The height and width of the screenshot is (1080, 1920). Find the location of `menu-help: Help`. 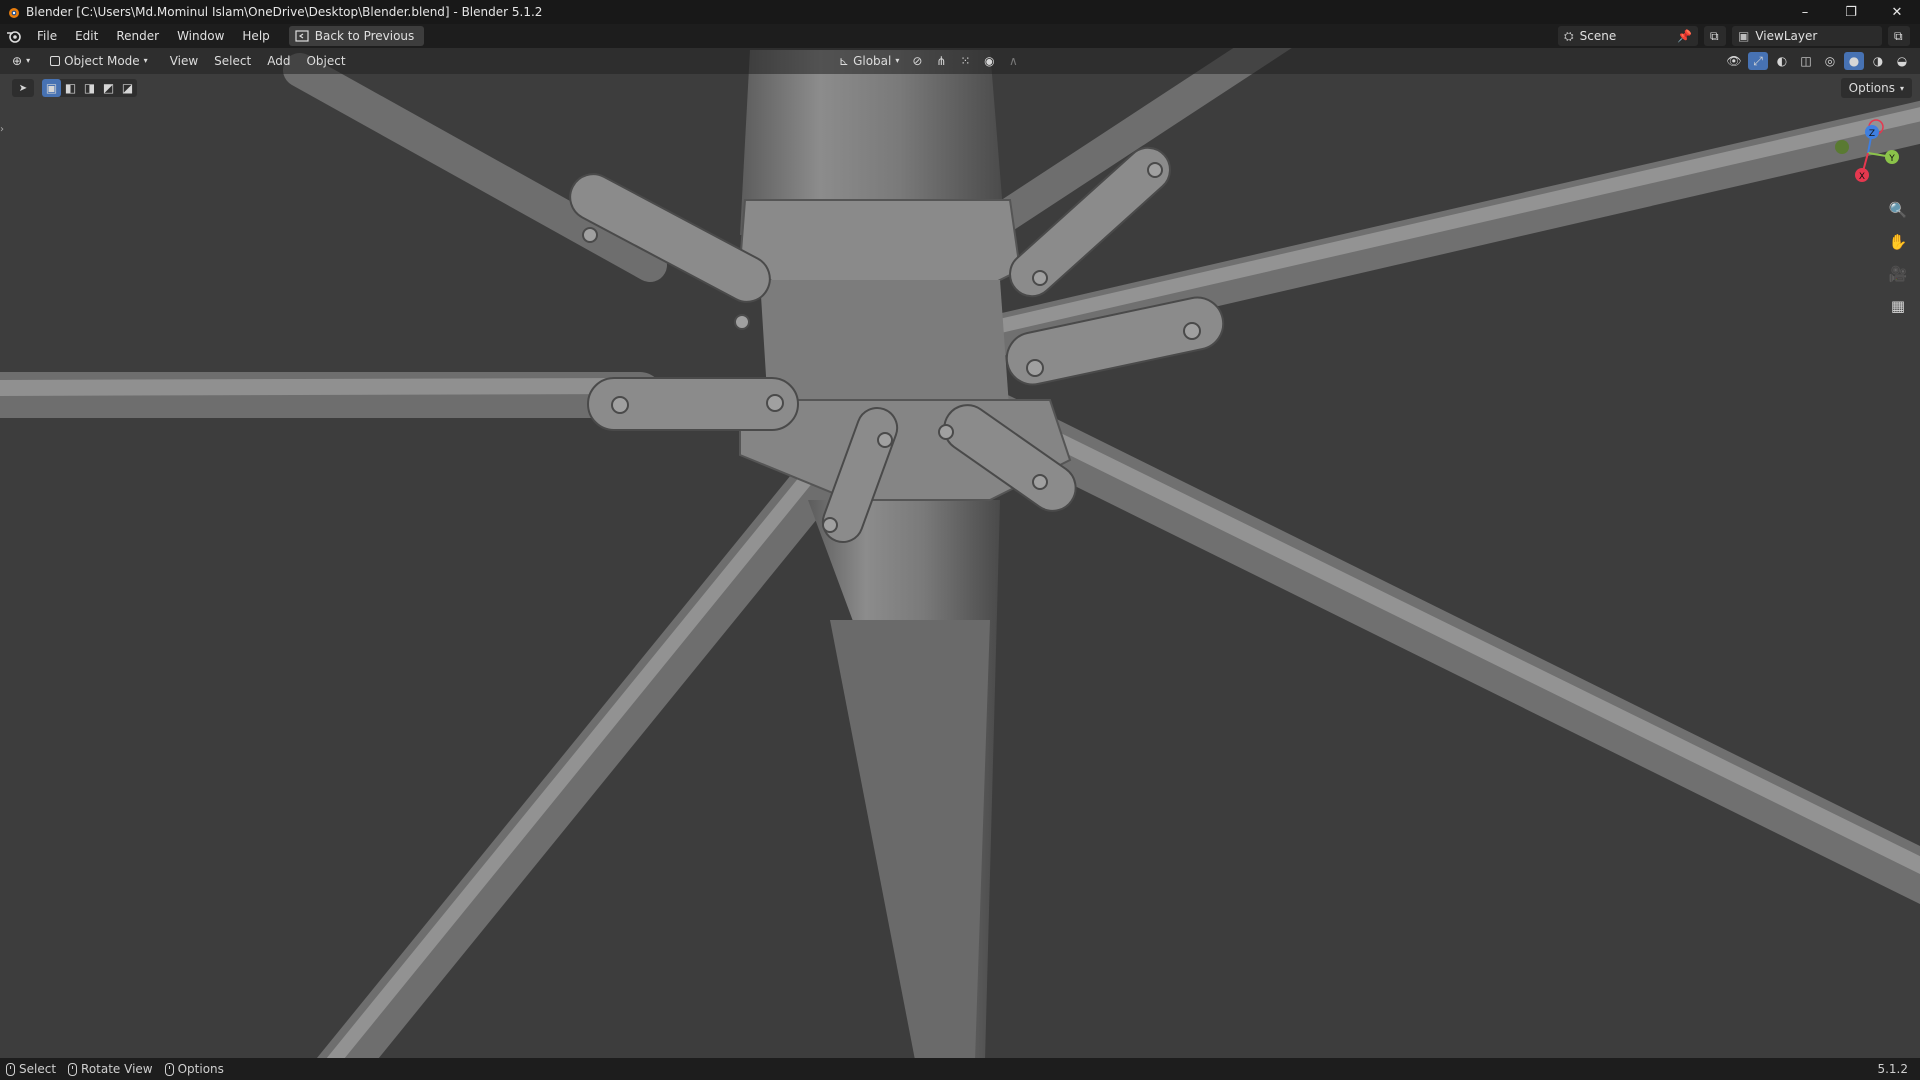

menu-help: Help is located at coordinates (255, 36).